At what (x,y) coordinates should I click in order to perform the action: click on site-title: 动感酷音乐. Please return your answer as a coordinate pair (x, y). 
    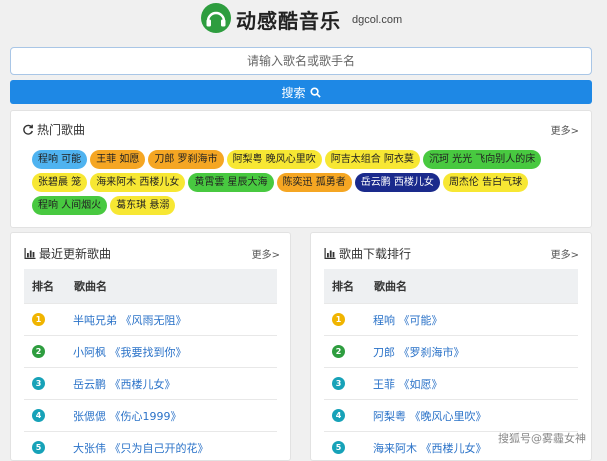
    Looking at the image, I should click on (288, 19).